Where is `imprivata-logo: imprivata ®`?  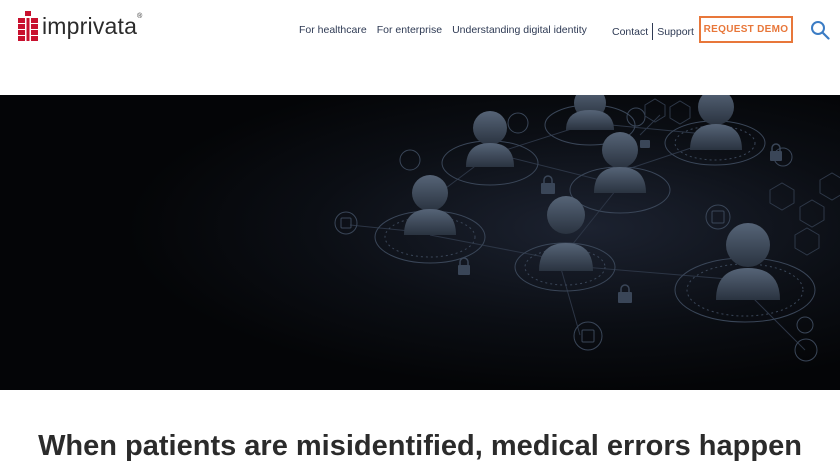
imprivata-logo: imprivata ® is located at coordinates (80, 26).